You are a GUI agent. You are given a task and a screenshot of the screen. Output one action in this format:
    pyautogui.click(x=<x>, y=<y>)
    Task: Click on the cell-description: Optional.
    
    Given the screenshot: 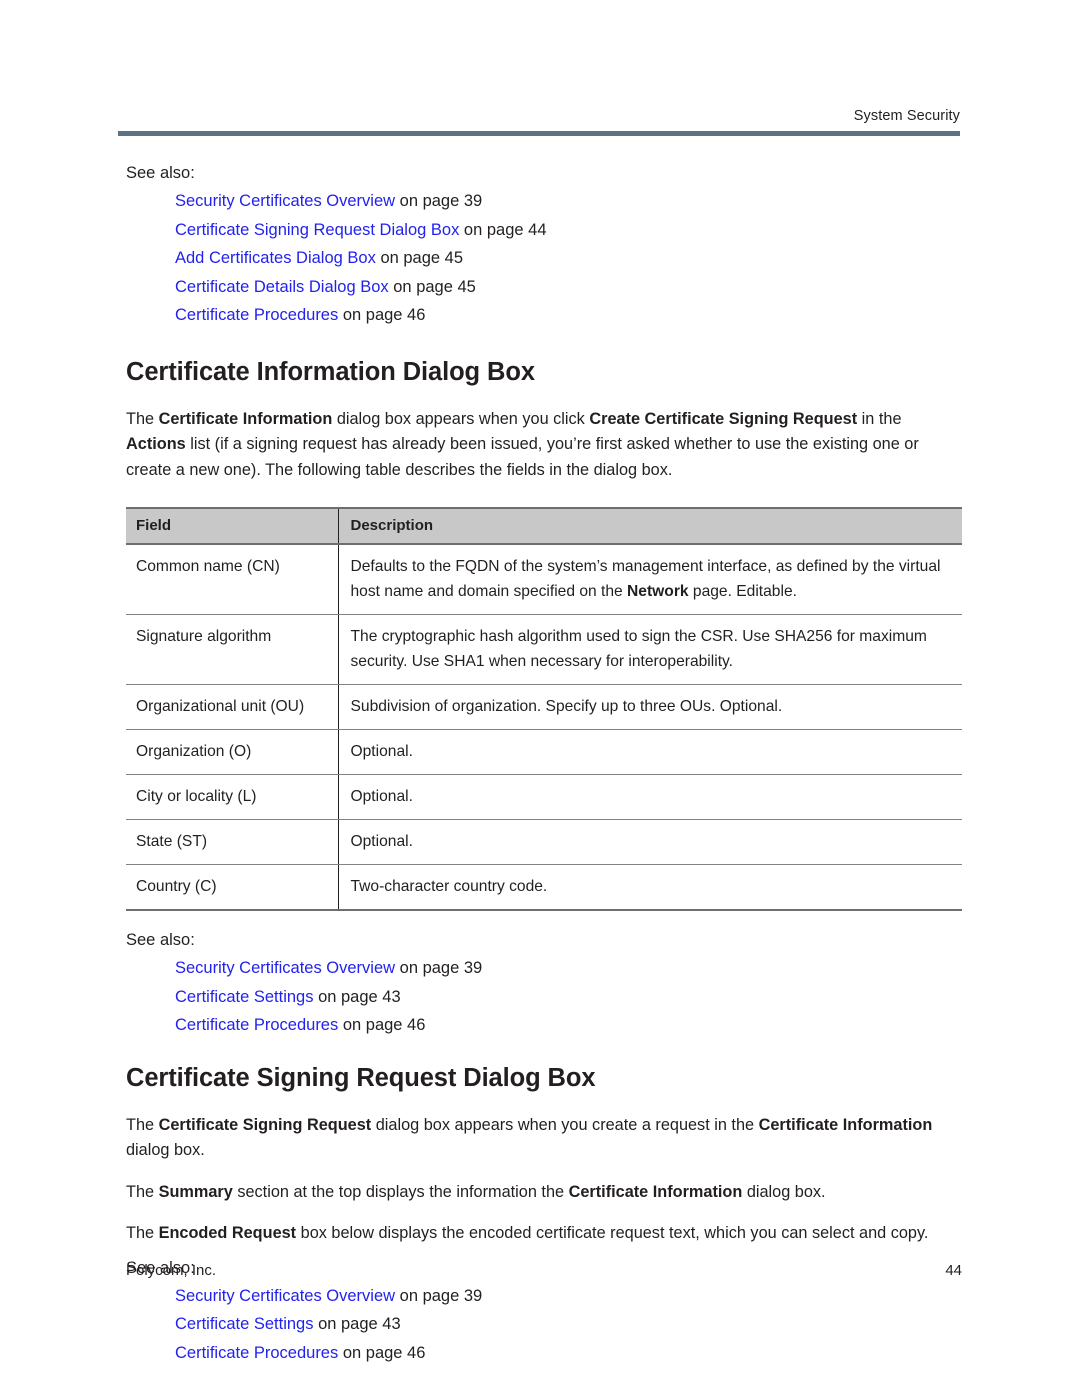 What is the action you would take?
    pyautogui.click(x=649, y=797)
    